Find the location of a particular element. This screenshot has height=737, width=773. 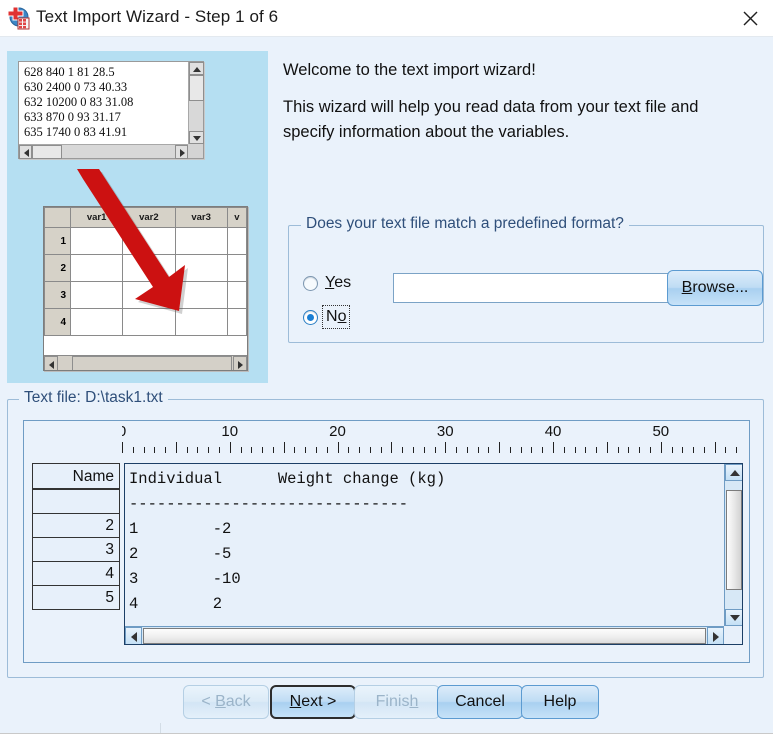

row-header: 4 is located at coordinates (57, 322).